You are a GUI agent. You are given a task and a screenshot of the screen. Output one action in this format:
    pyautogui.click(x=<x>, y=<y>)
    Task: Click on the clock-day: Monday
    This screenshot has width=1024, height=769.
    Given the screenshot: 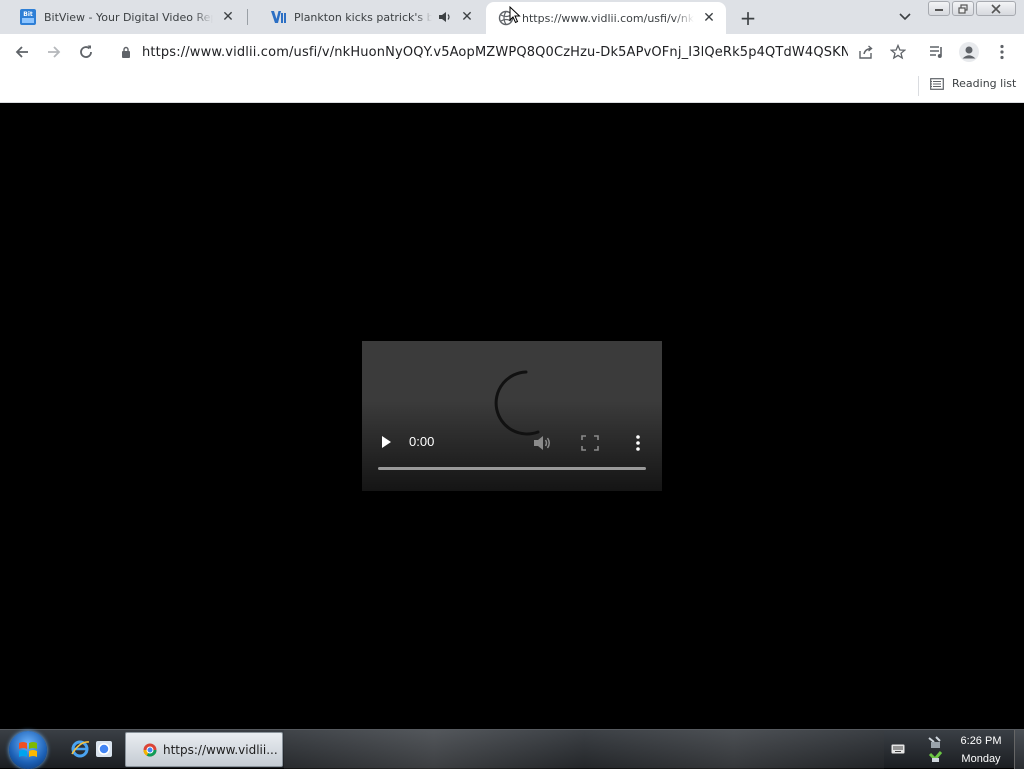 What is the action you would take?
    pyautogui.click(x=981, y=759)
    